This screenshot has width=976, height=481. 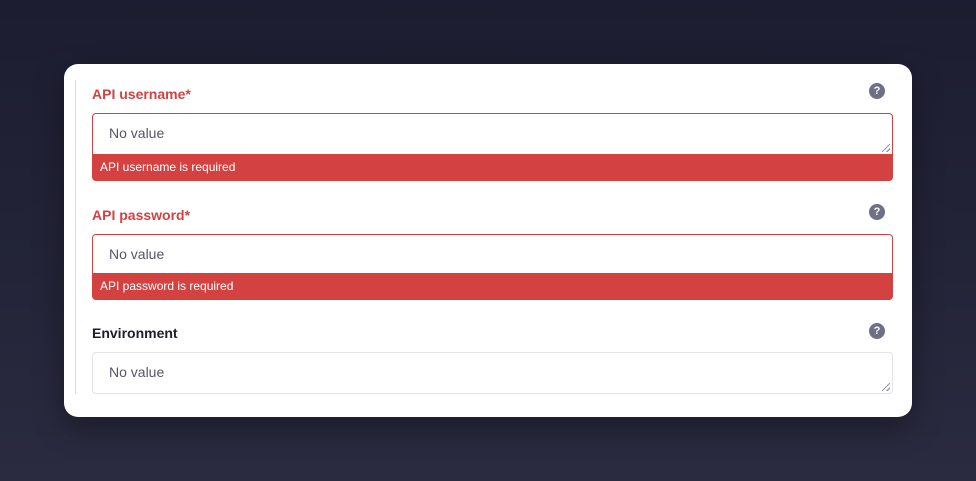 What do you see at coordinates (141, 94) in the screenshot?
I see `api-username-label: API username*` at bounding box center [141, 94].